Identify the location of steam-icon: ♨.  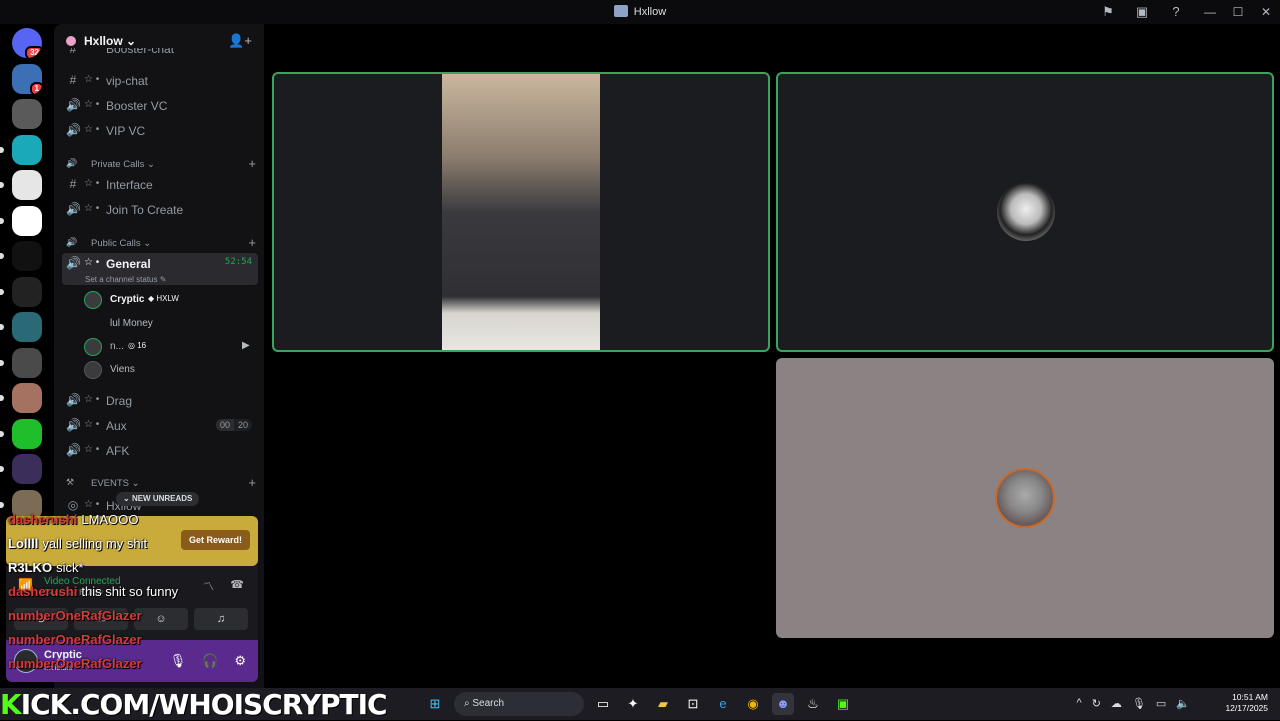
(813, 704).